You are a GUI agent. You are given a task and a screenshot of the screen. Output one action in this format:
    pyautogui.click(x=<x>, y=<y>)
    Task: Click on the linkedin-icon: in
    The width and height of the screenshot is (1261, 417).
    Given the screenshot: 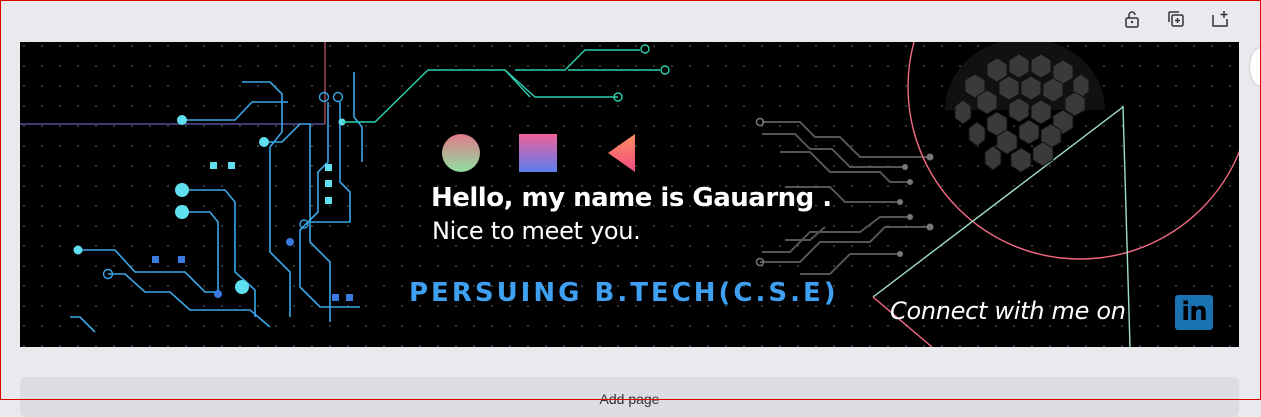 What is the action you would take?
    pyautogui.click(x=1194, y=312)
    